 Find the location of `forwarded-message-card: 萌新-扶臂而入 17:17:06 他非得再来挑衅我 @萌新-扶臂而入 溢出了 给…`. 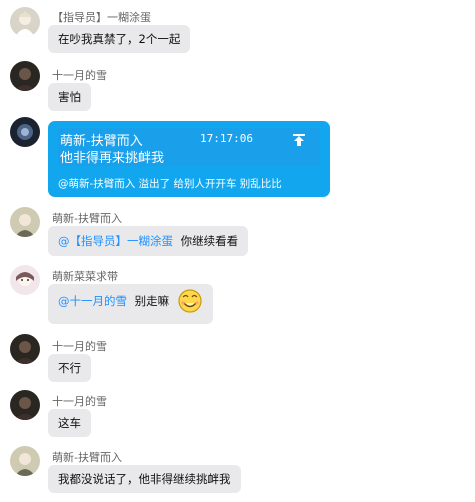

forwarded-message-card: 萌新-扶臂而入 17:17:06 他非得再来挑衅我 @萌新-扶臂而入 溢出了 给… is located at coordinates (189, 159).